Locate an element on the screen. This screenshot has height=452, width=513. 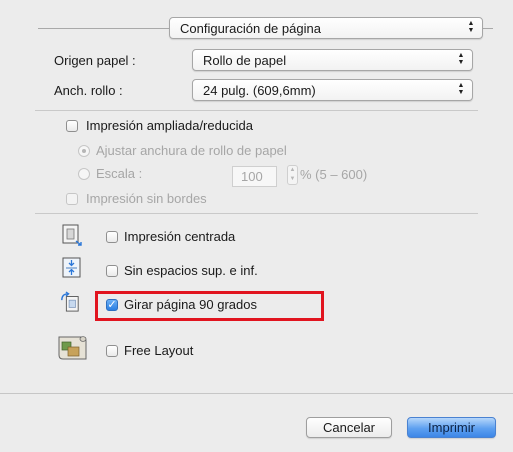
no-margins-checkbox is located at coordinates (112, 271).